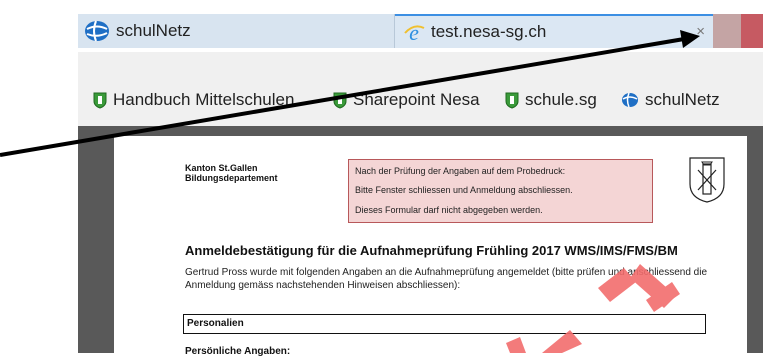 Image resolution: width=763 pixels, height=357 pixels. What do you see at coordinates (221, 168) in the screenshot?
I see `canton-name: Kanton St.Gallen` at bounding box center [221, 168].